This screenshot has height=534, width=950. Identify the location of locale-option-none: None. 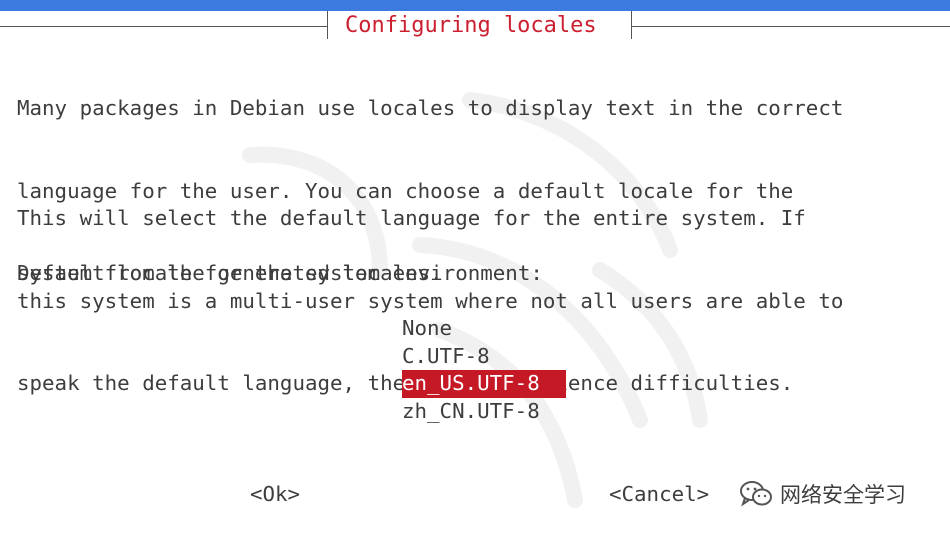
(484, 329).